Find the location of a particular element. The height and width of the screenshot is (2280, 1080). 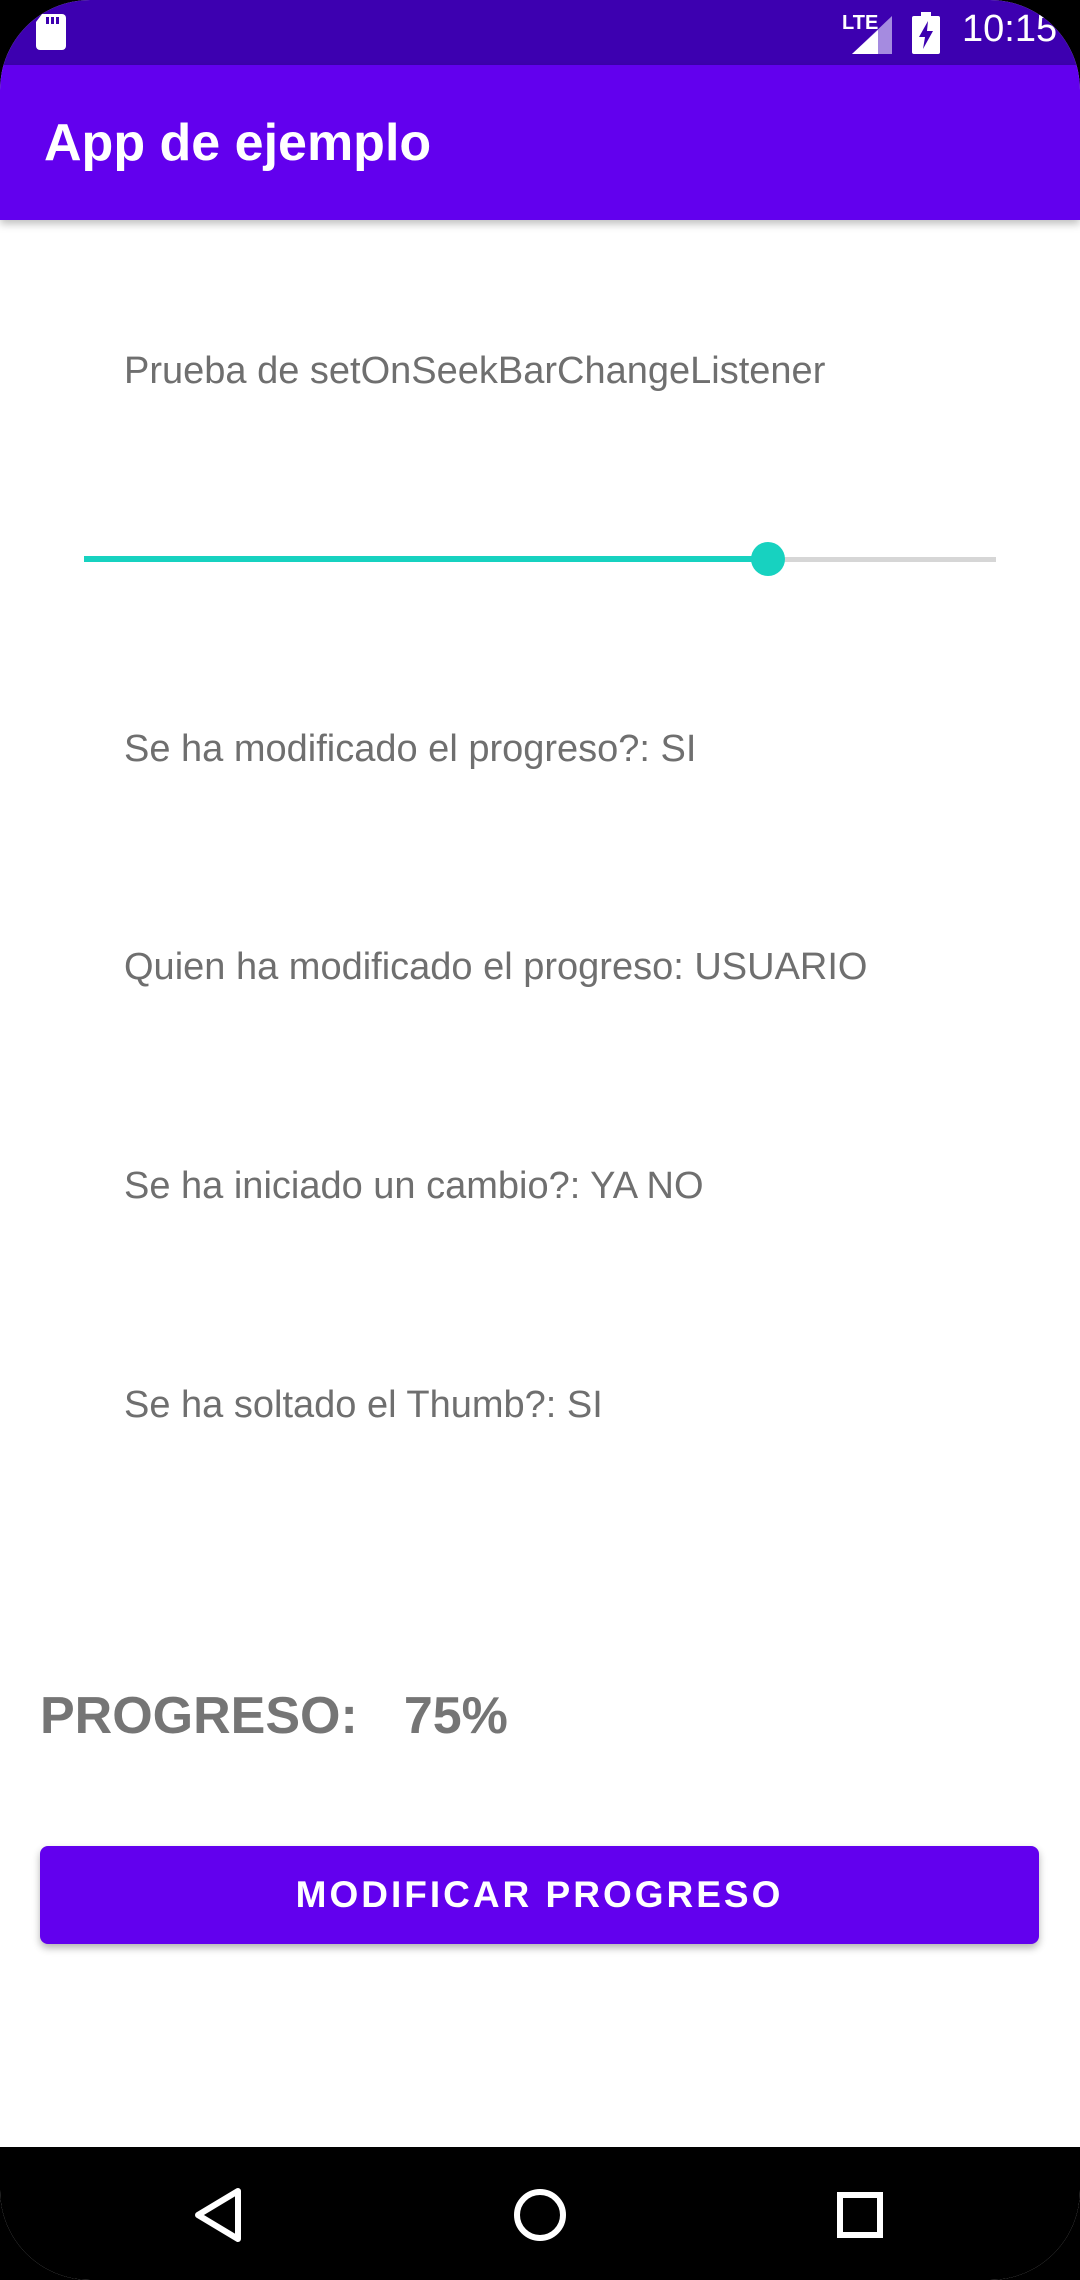

signal-icon is located at coordinates (872, 35).